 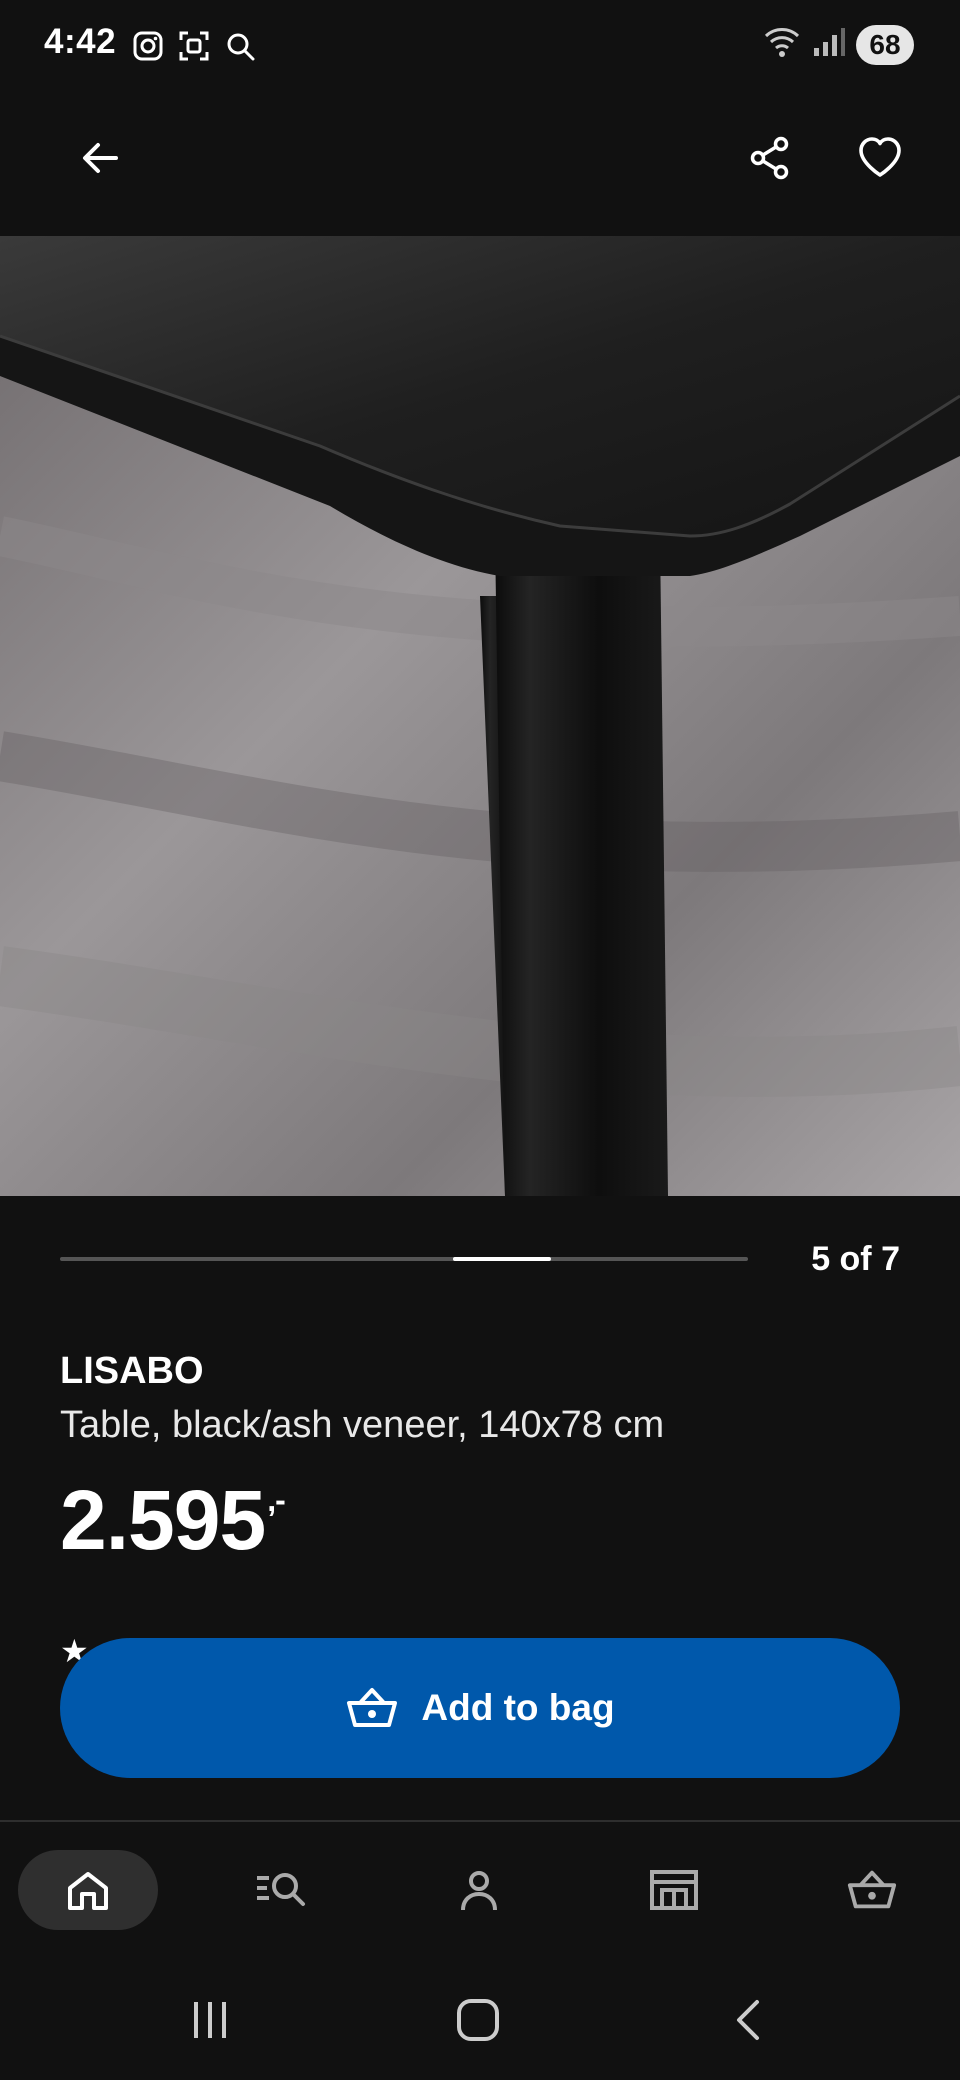 I want to click on gallery-indicator: 5 of 7, so click(x=480, y=1260).